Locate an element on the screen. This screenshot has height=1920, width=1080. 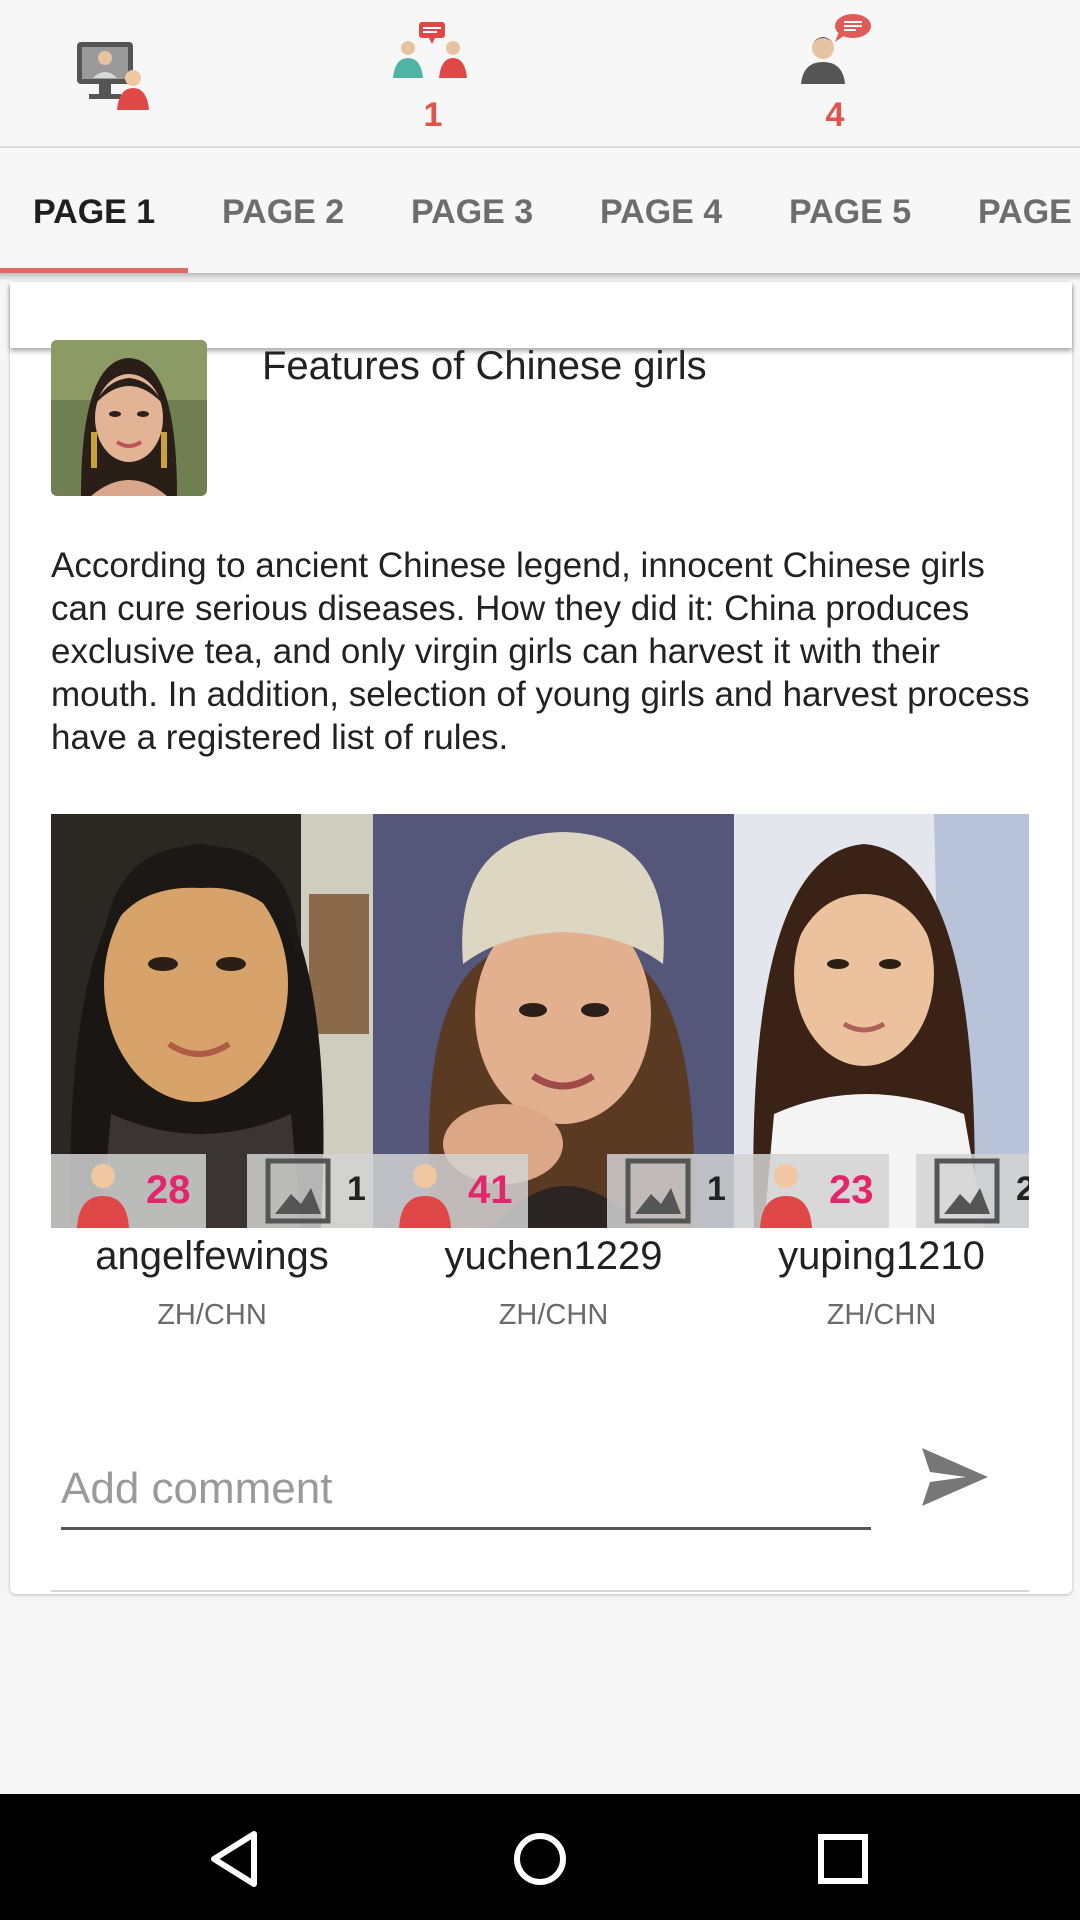
profile-card: 41 1 yuchen1229 ZH/CHN is located at coordinates (553, 1077).